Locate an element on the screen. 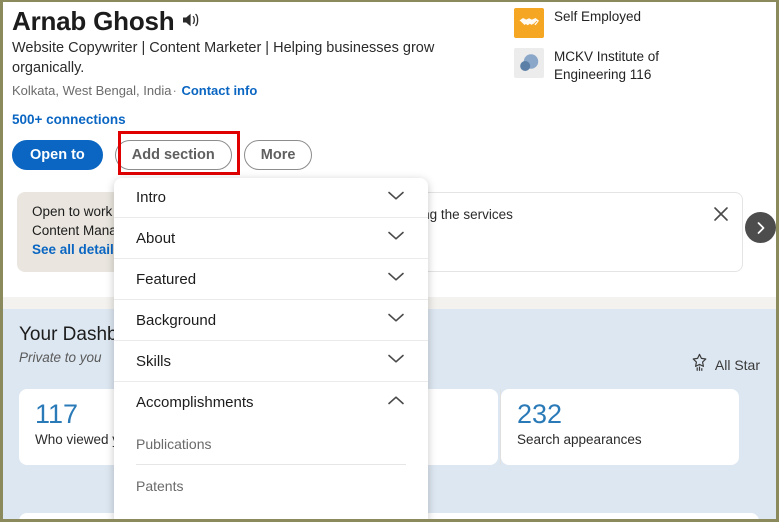 The image size is (779, 522). connections-link: 500+ connections is located at coordinates (394, 119).